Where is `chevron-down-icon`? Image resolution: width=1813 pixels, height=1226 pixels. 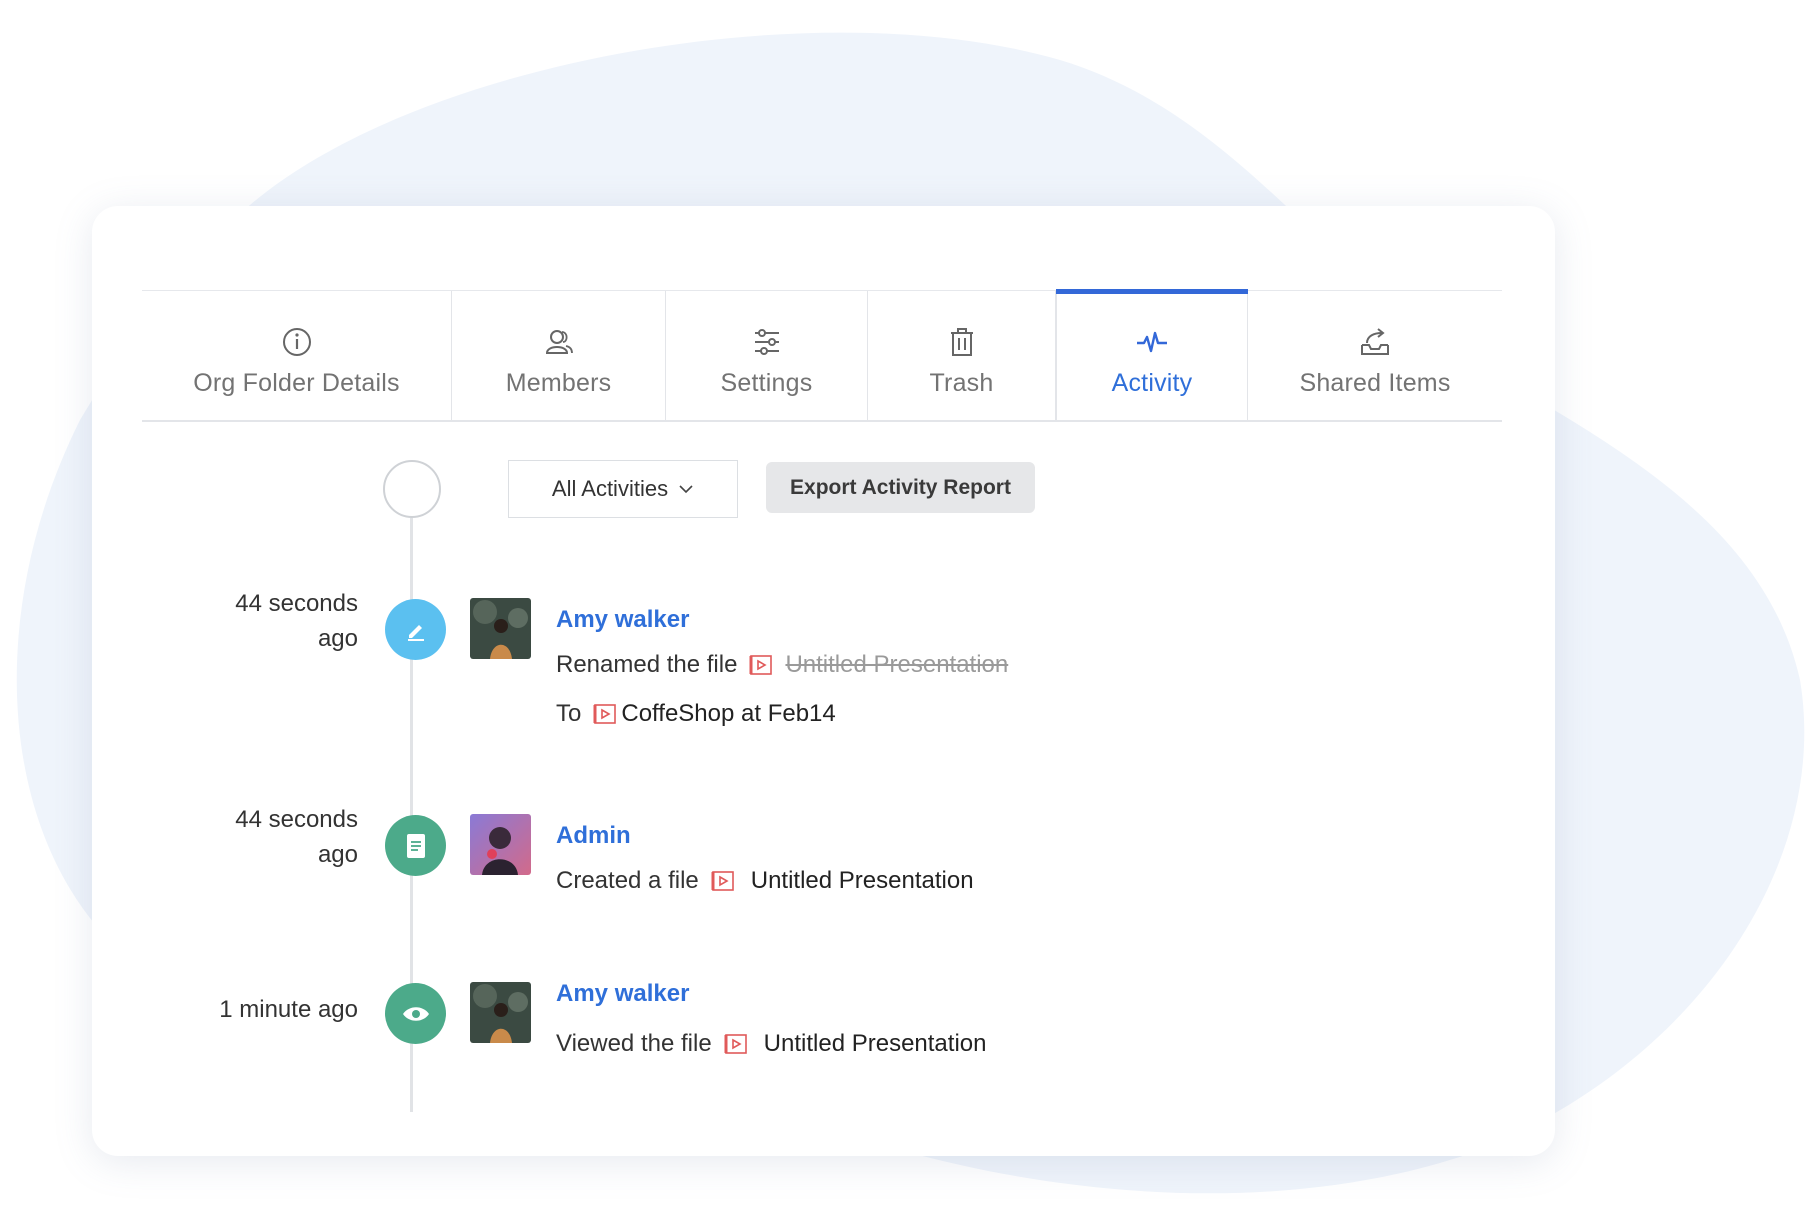 chevron-down-icon is located at coordinates (686, 489).